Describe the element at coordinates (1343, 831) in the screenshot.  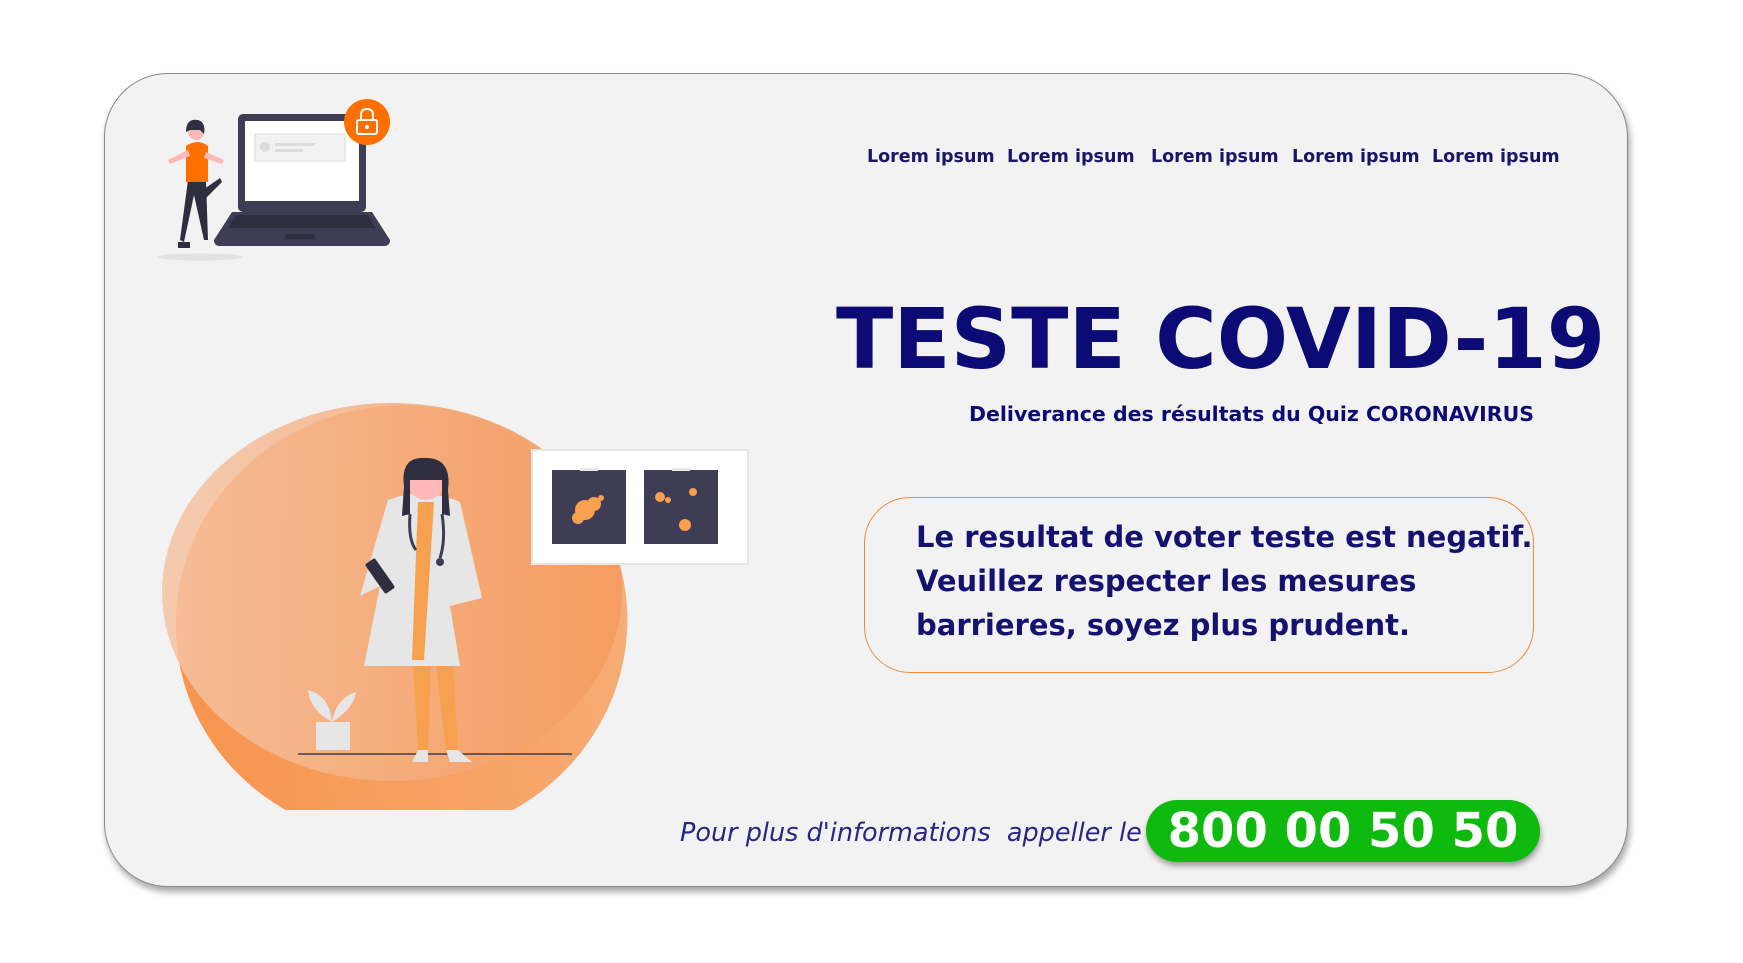
I see `phone-number-button: 800 00 50 50` at that location.